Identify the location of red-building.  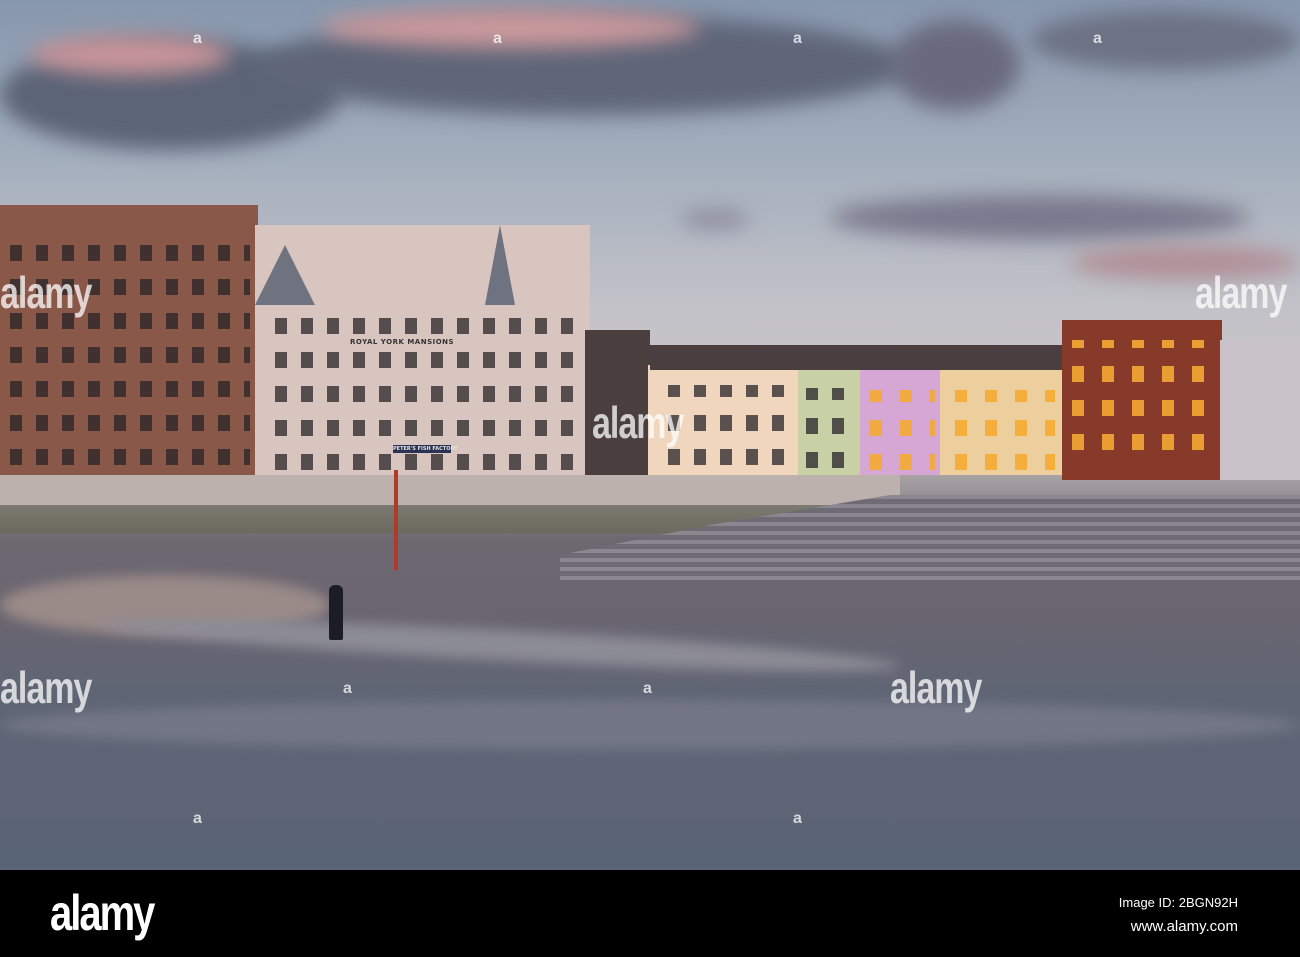
(1142, 400).